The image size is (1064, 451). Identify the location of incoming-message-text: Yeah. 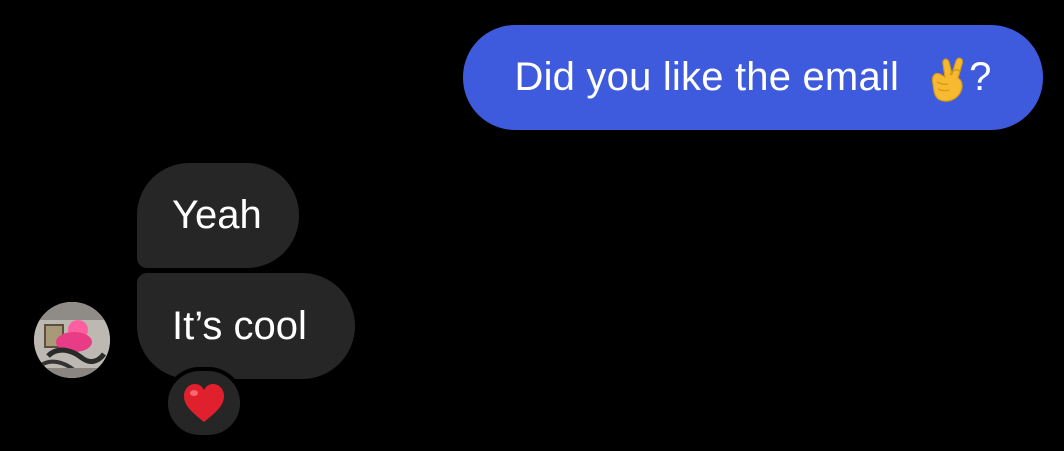
(217, 215).